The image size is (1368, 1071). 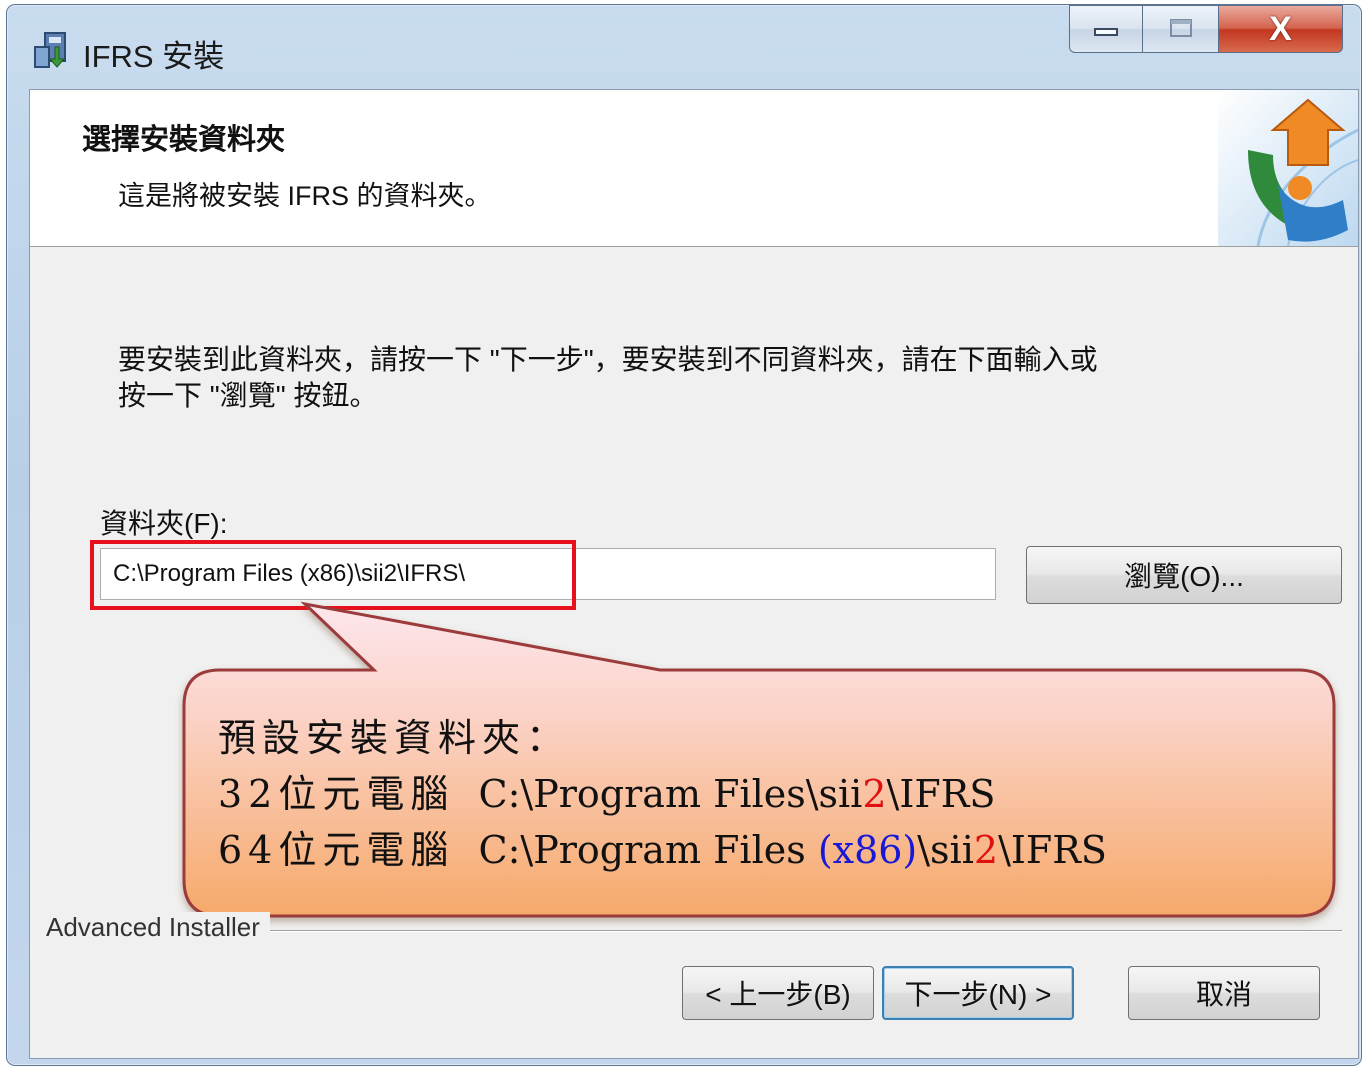 What do you see at coordinates (1224, 993) in the screenshot?
I see `cancel-button: 取消` at bounding box center [1224, 993].